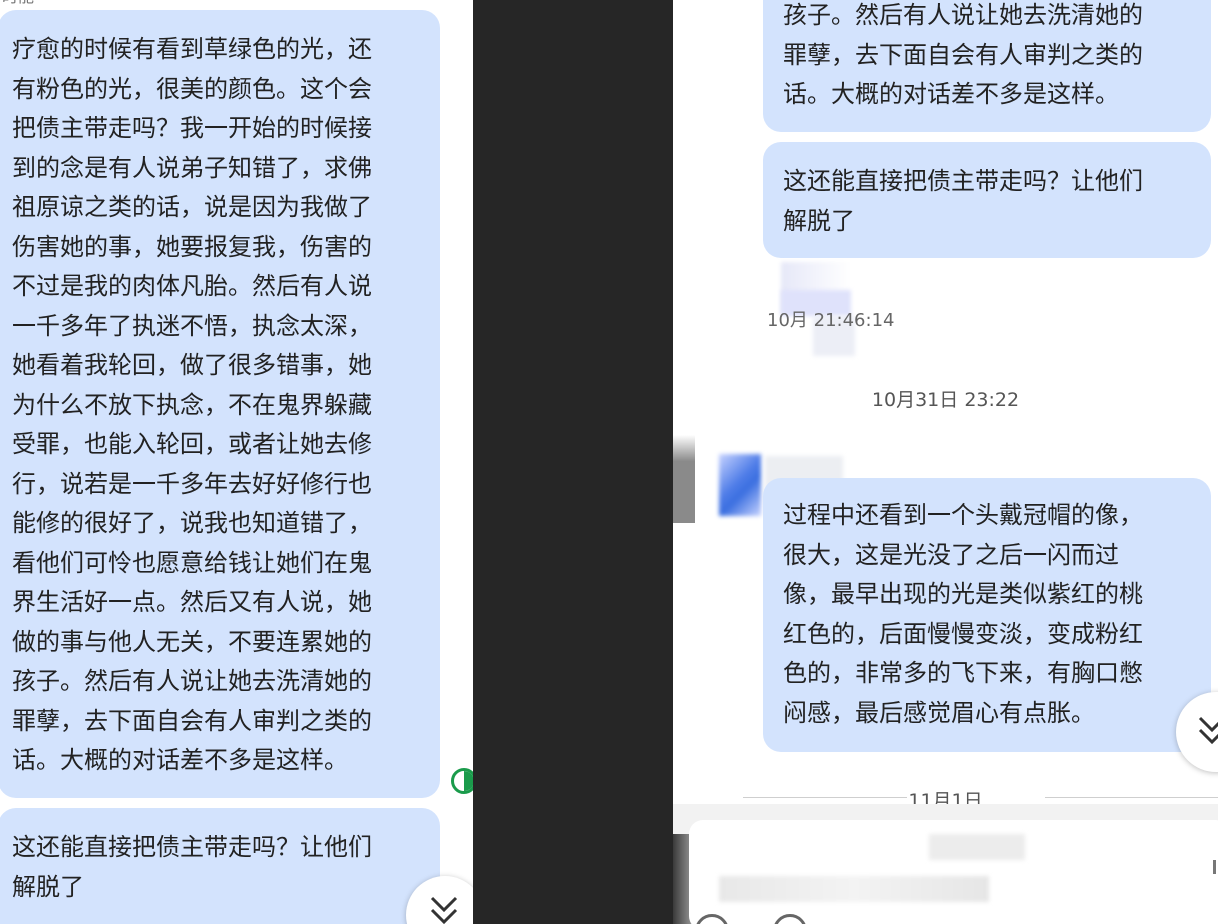  I want to click on text-cursor, so click(1214, 867).